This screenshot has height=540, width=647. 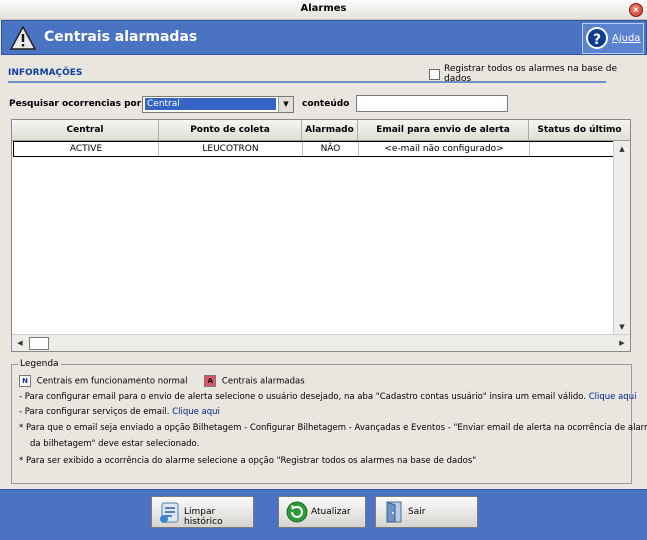 What do you see at coordinates (203, 517) in the screenshot?
I see `clear-history-label: Limpar histórico` at bounding box center [203, 517].